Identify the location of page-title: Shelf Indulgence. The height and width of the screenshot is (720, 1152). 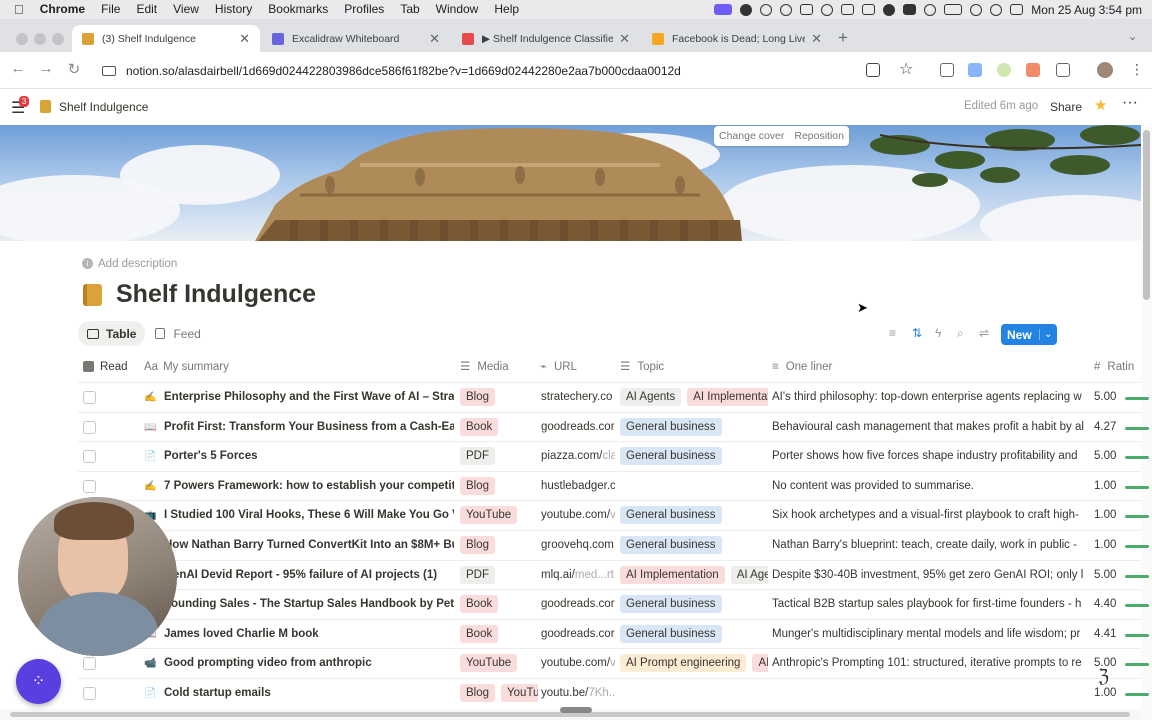
(216, 294).